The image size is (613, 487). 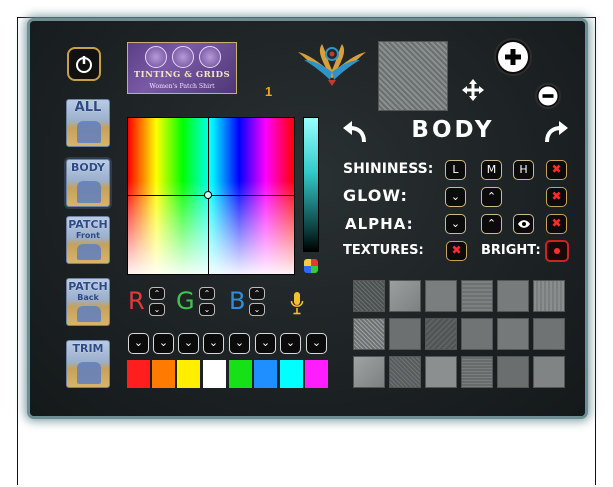 What do you see at coordinates (136, 301) in the screenshot?
I see `red-channel-label: R` at bounding box center [136, 301].